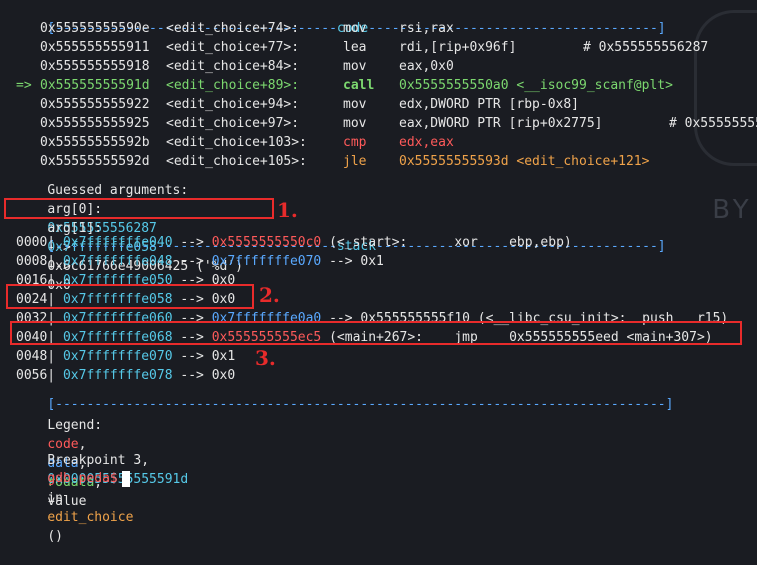 This screenshot has height=565, width=757. I want to click on breakpoint-in: in, so click(55, 498).